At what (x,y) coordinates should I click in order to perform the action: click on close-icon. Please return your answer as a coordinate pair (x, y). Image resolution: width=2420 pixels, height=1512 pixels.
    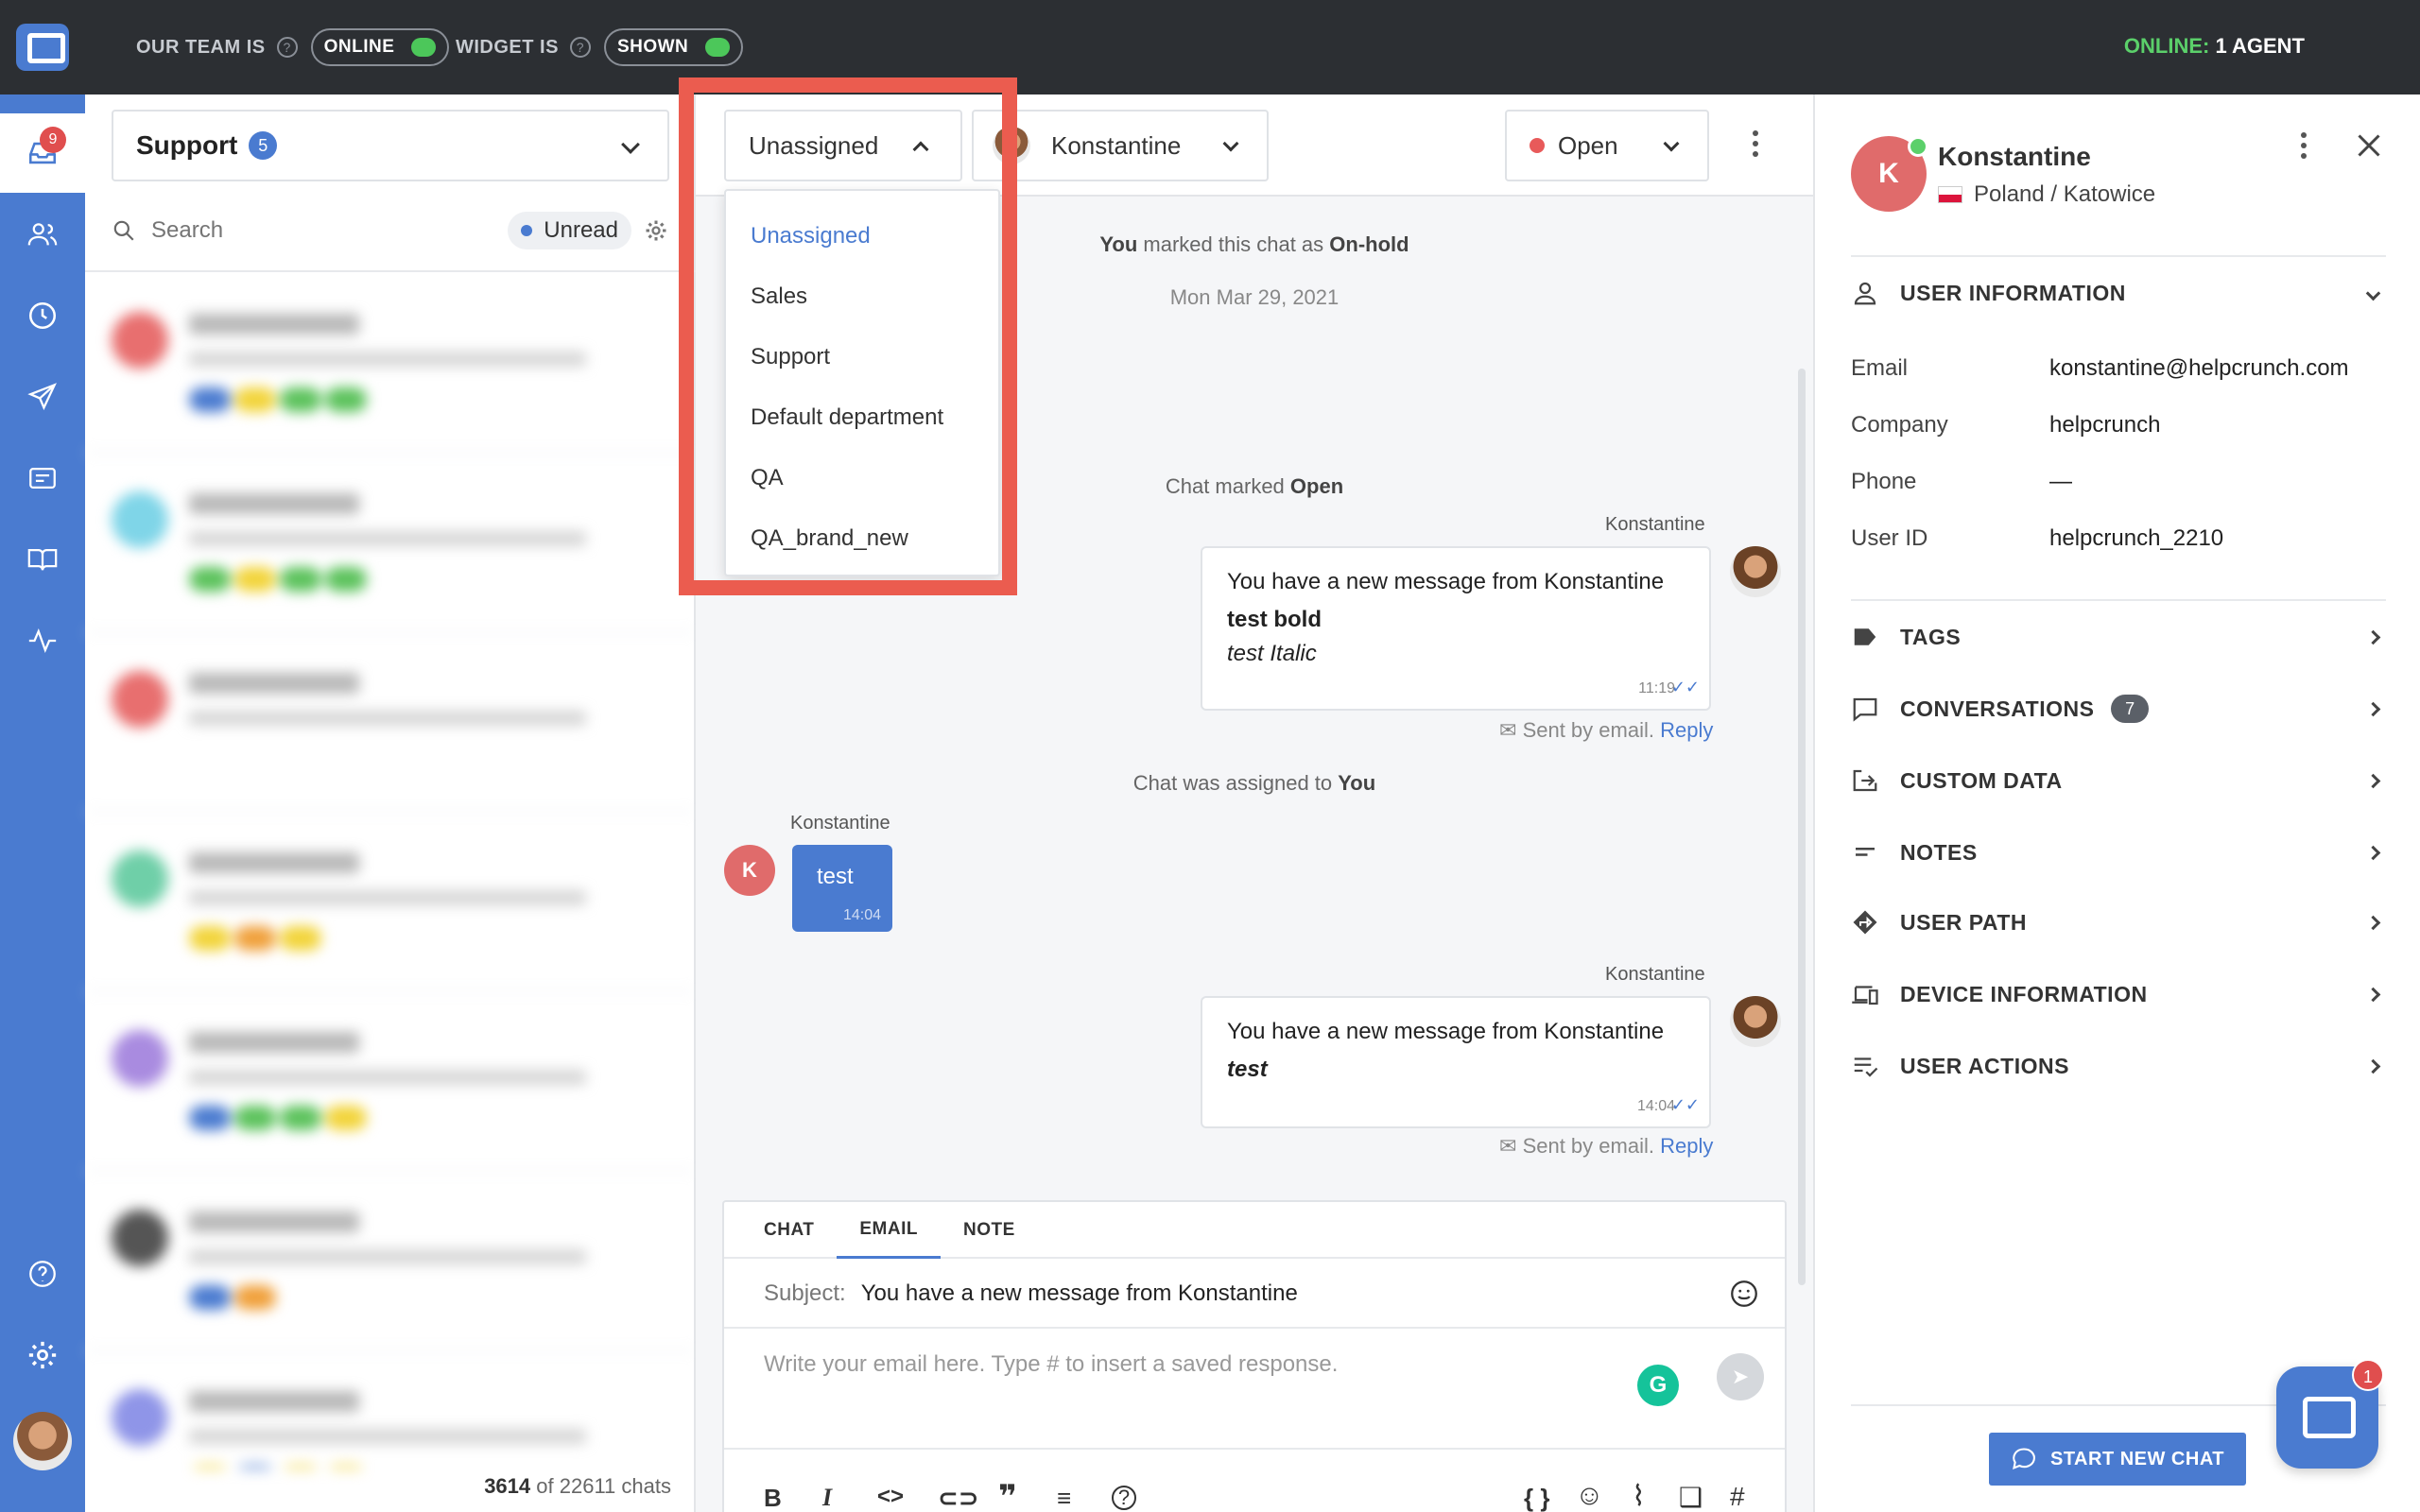
    Looking at the image, I should click on (2369, 146).